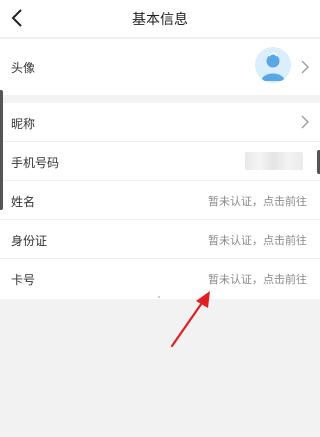 The image size is (320, 437). What do you see at coordinates (160, 122) in the screenshot?
I see `row-nickname: 昵称` at bounding box center [160, 122].